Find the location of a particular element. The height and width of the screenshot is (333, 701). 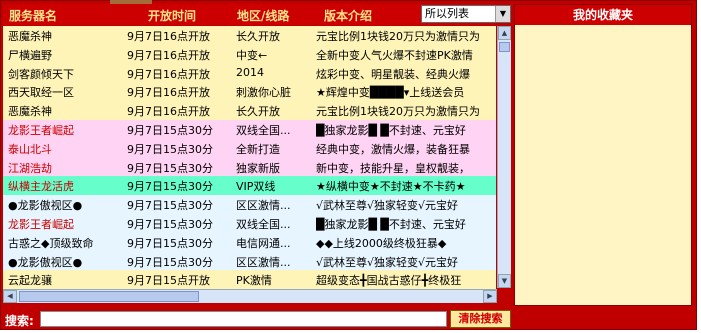

server-name: 江湖浩劫 is located at coordinates (30, 168).